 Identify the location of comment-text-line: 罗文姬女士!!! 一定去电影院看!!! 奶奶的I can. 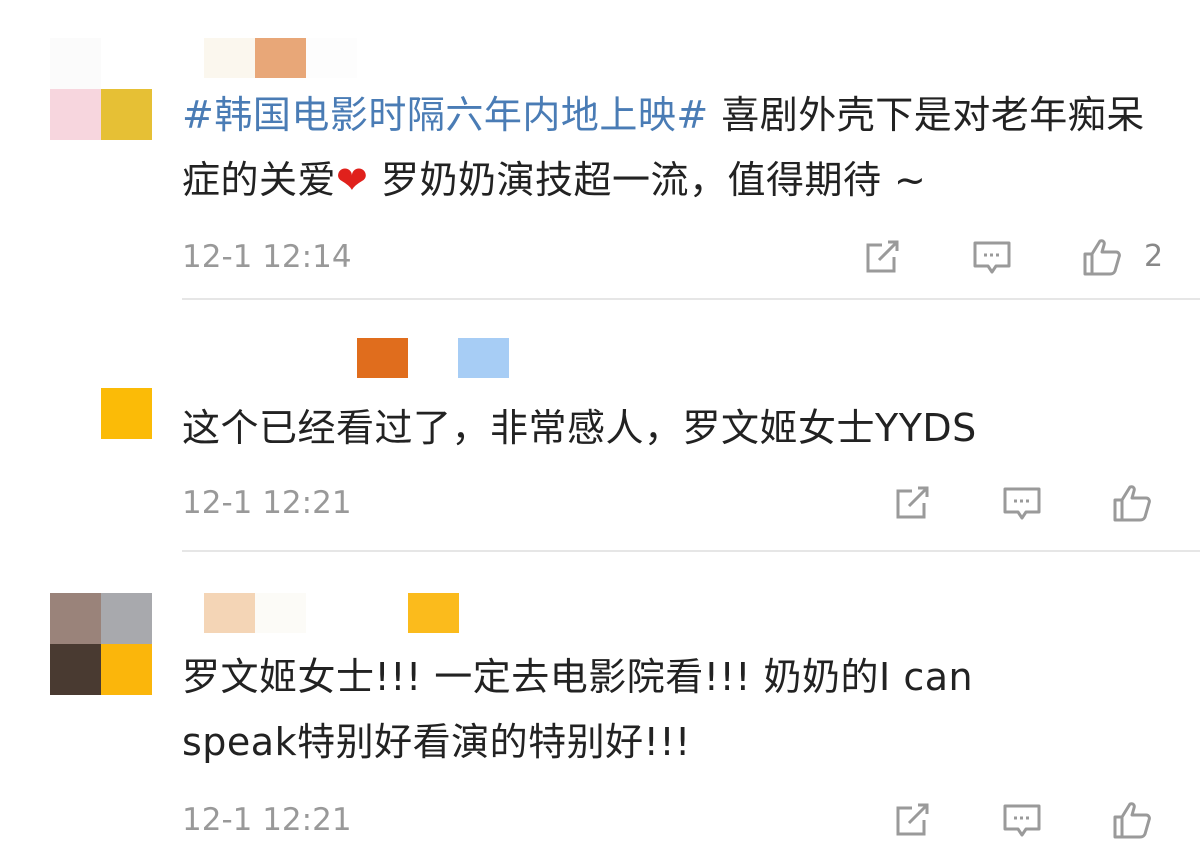
(578, 677).